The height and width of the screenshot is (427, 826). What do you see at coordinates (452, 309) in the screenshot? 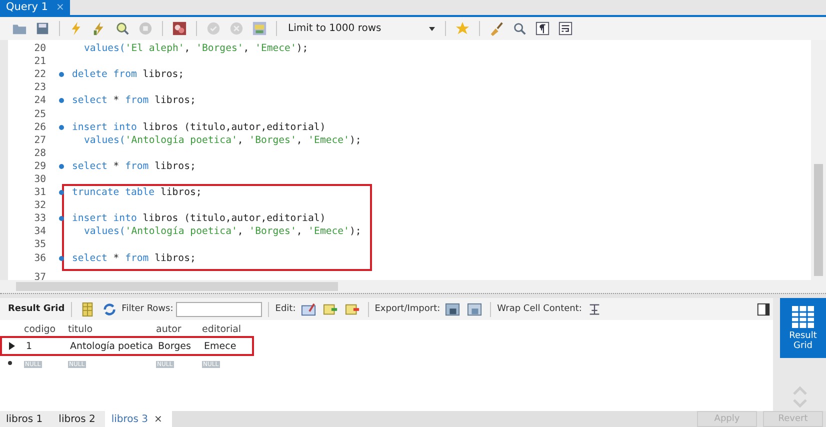
I see `export-icon` at bounding box center [452, 309].